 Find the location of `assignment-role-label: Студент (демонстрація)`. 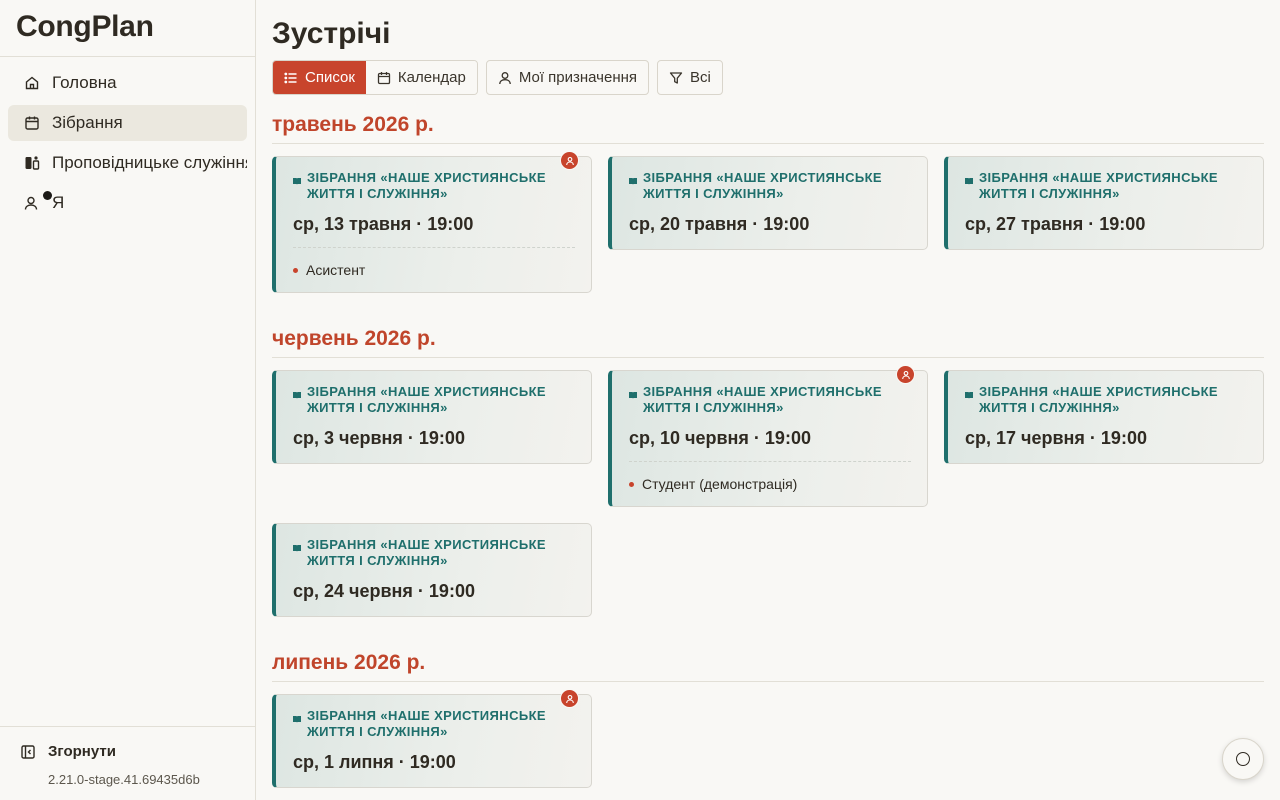

assignment-role-label: Студент (демонстрація) is located at coordinates (720, 484).